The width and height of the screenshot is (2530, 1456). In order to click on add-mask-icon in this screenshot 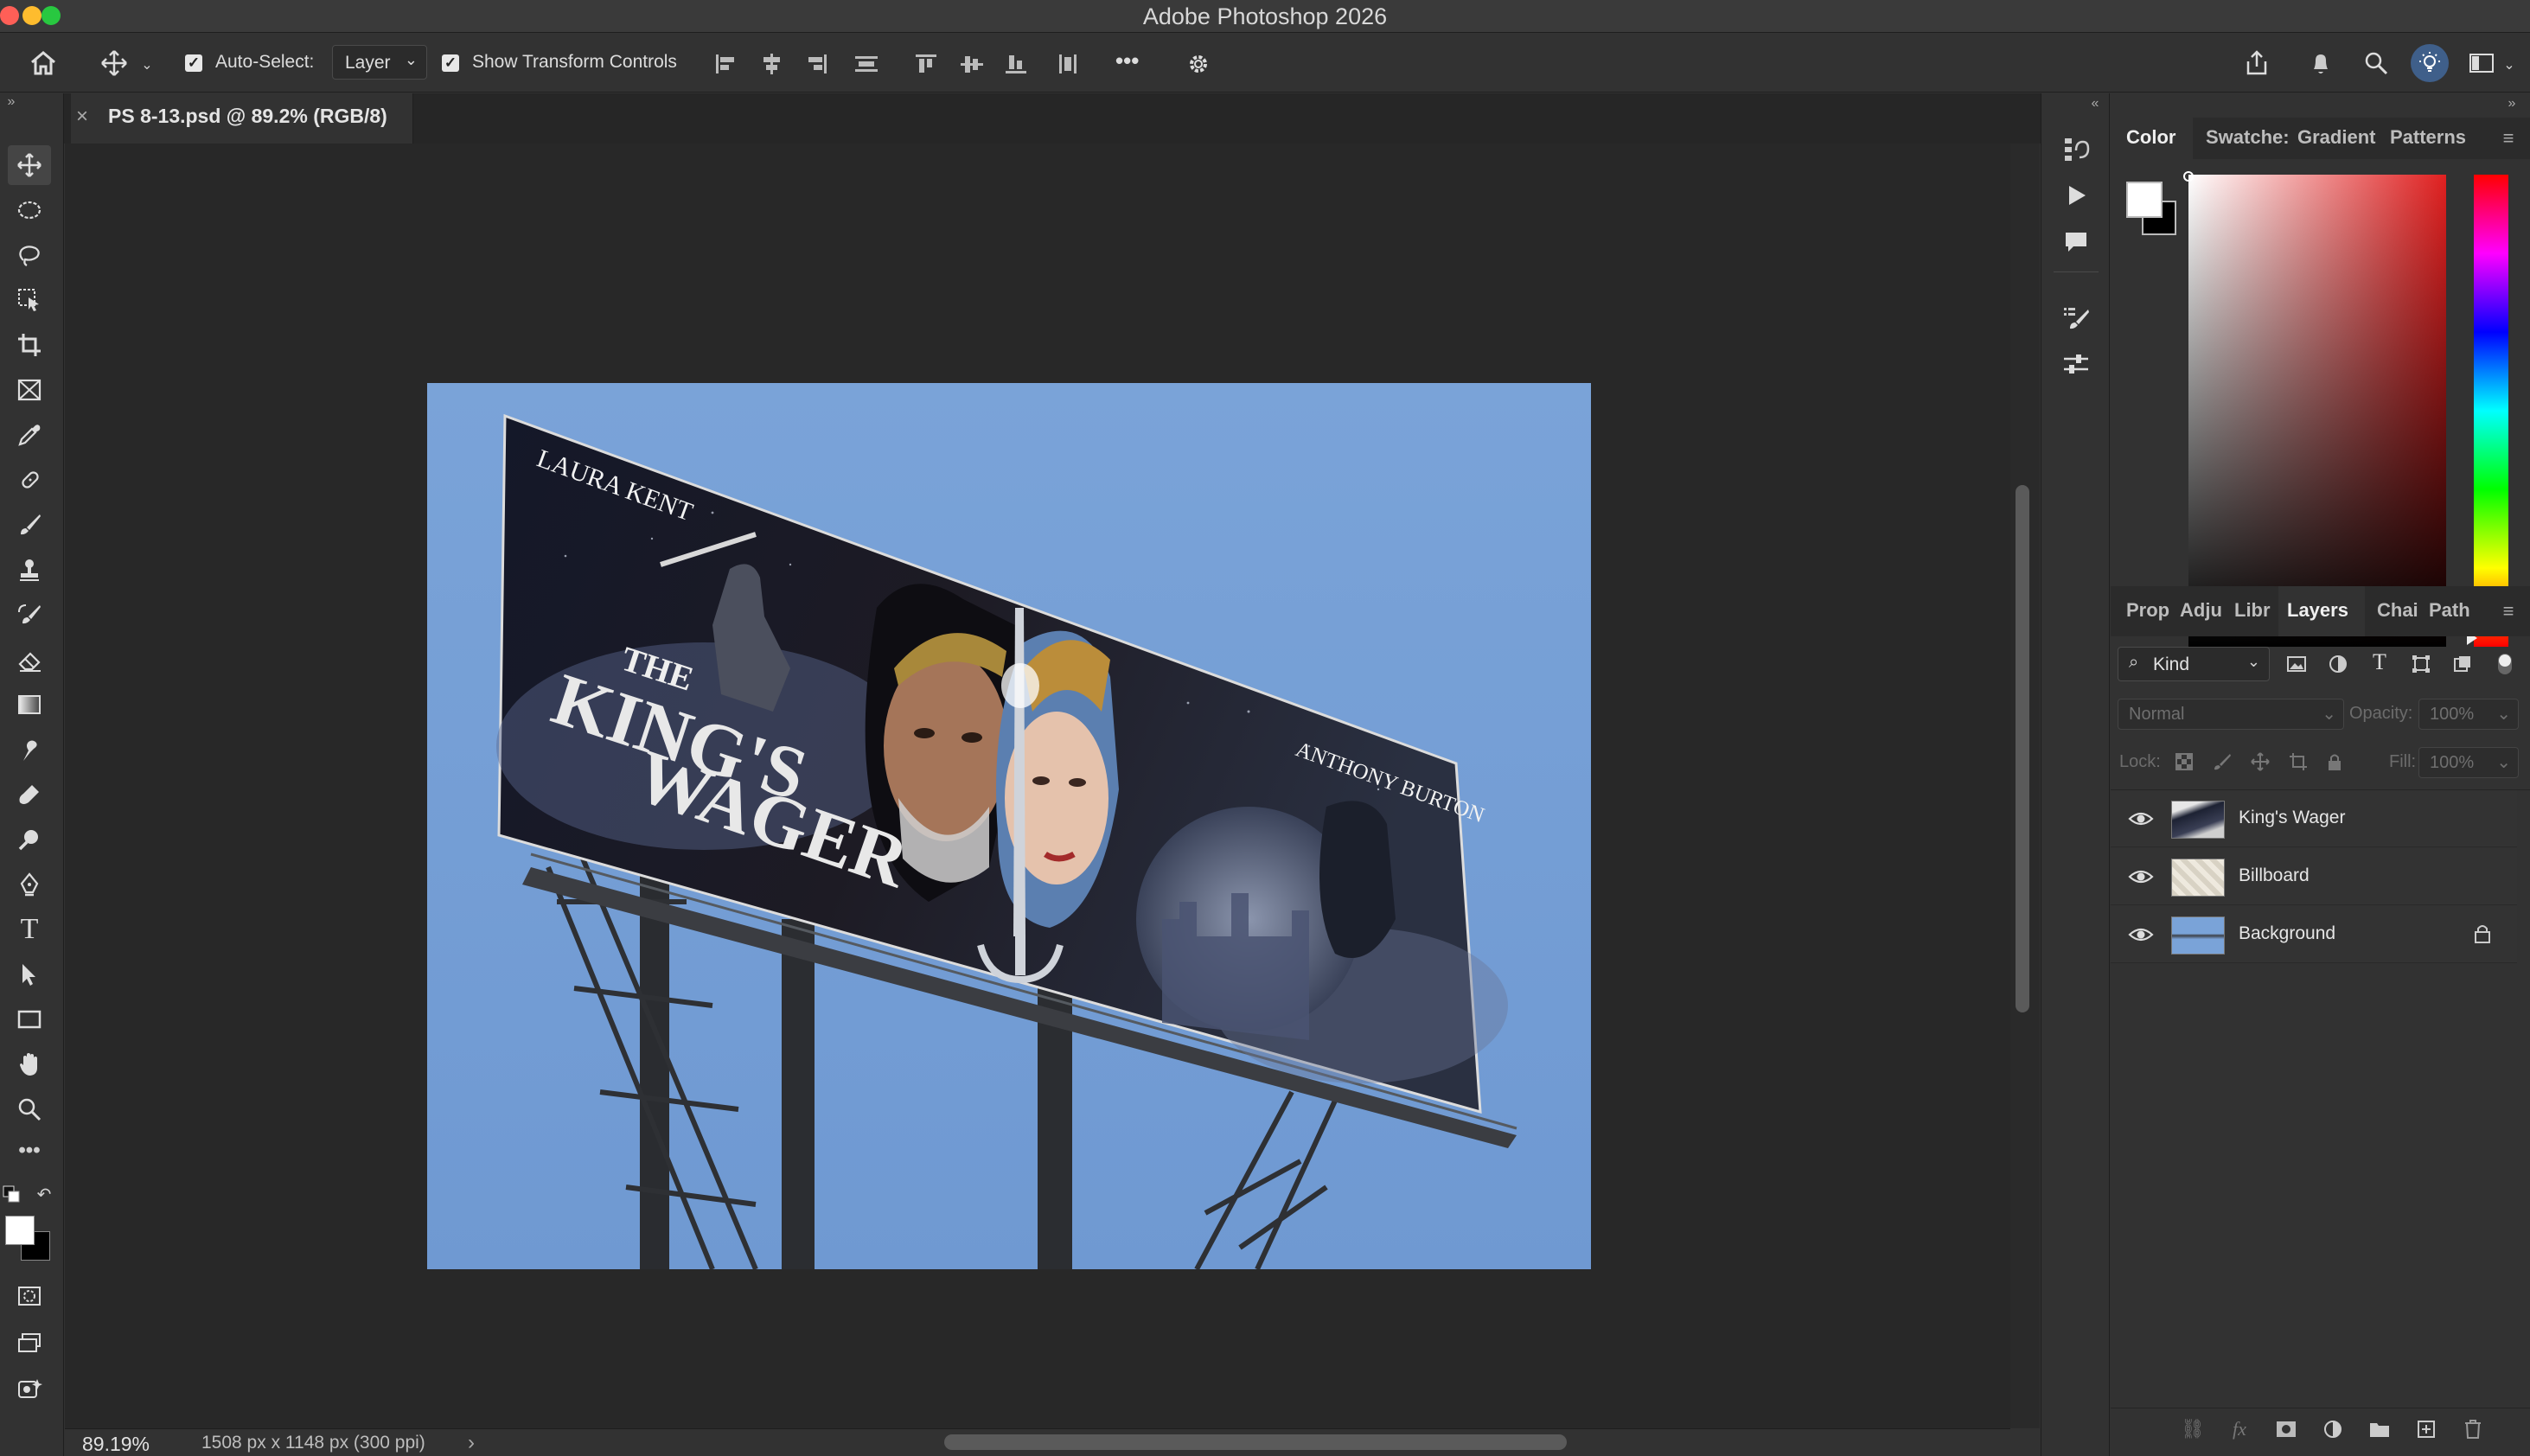, I will do `click(2286, 1429)`.